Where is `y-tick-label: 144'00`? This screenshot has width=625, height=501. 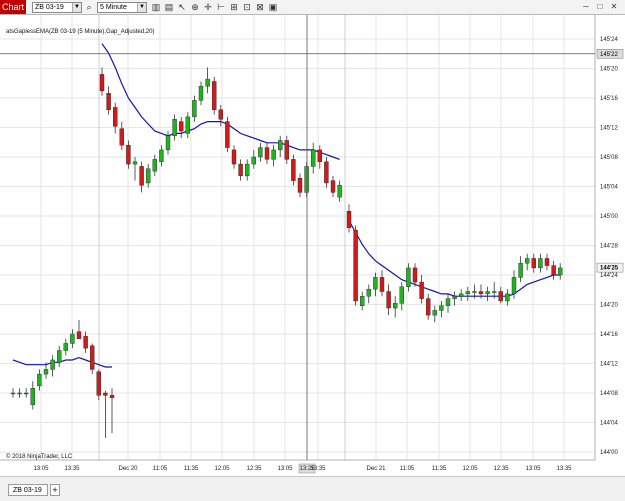
y-tick-label: 144'00 is located at coordinates (609, 453).